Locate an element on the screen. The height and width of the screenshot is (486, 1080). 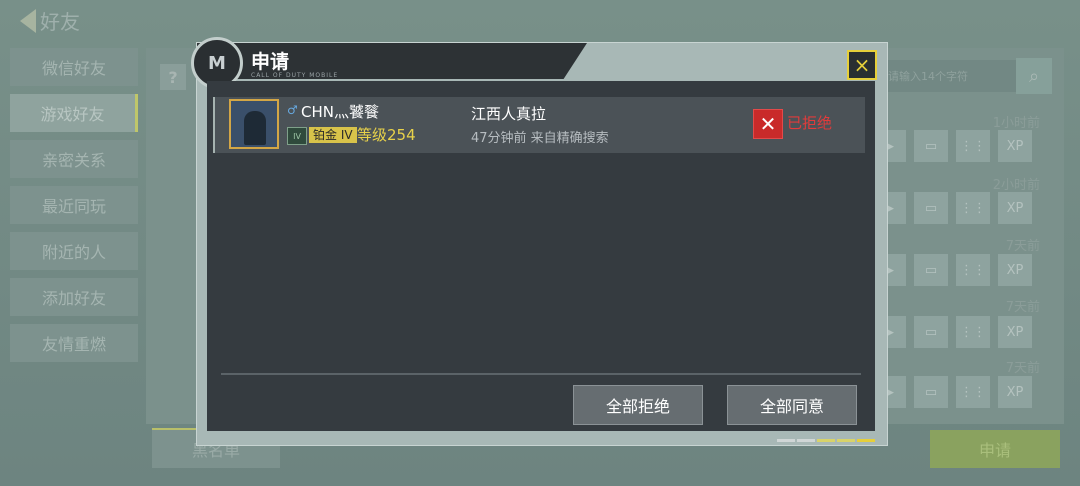
sidebar: 微信好友 游戏好友 亲密关系 最近同玩 附近的人 添加好友 友情重燃 is located at coordinates (74, 209).